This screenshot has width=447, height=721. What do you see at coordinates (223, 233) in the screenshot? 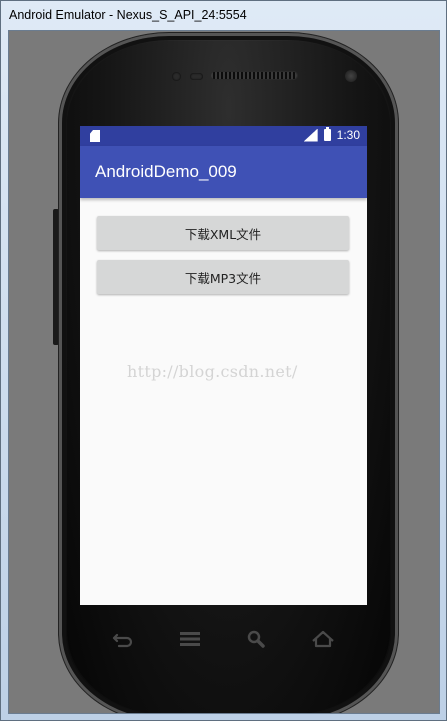
I see `download-xml-button: 下载XML文件` at bounding box center [223, 233].